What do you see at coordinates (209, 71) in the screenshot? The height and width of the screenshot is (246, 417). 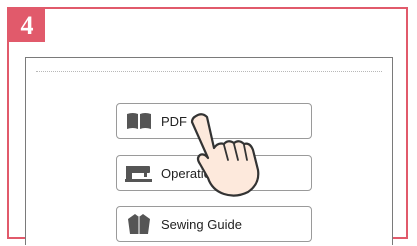 I see `header-divider` at bounding box center [209, 71].